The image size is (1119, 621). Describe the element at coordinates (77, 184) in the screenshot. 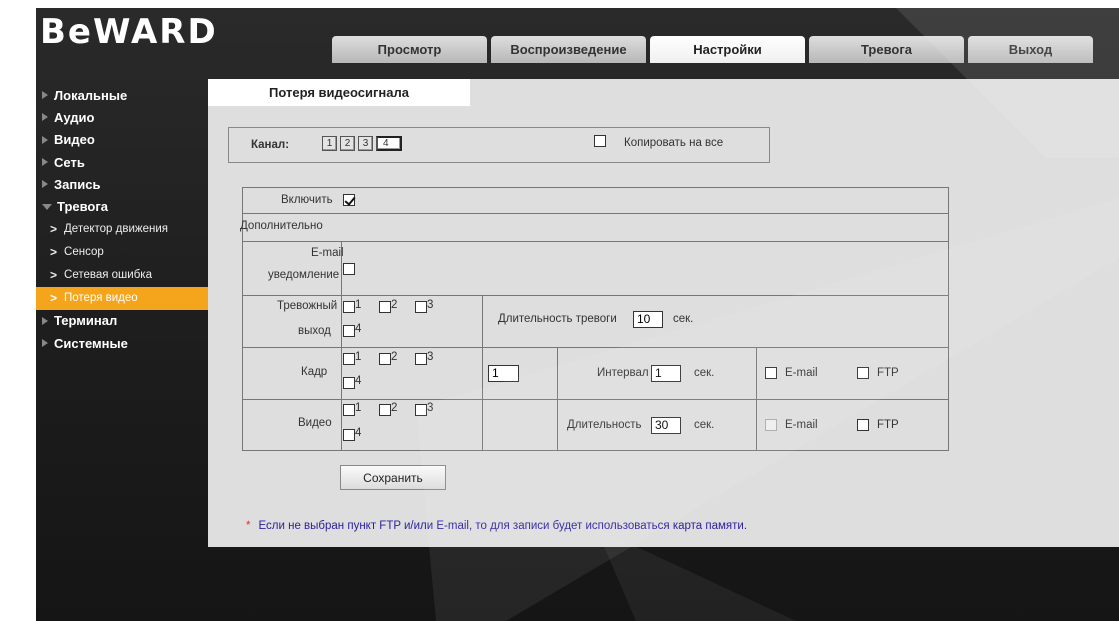

I see `sidebar-item-label: Запись` at that location.